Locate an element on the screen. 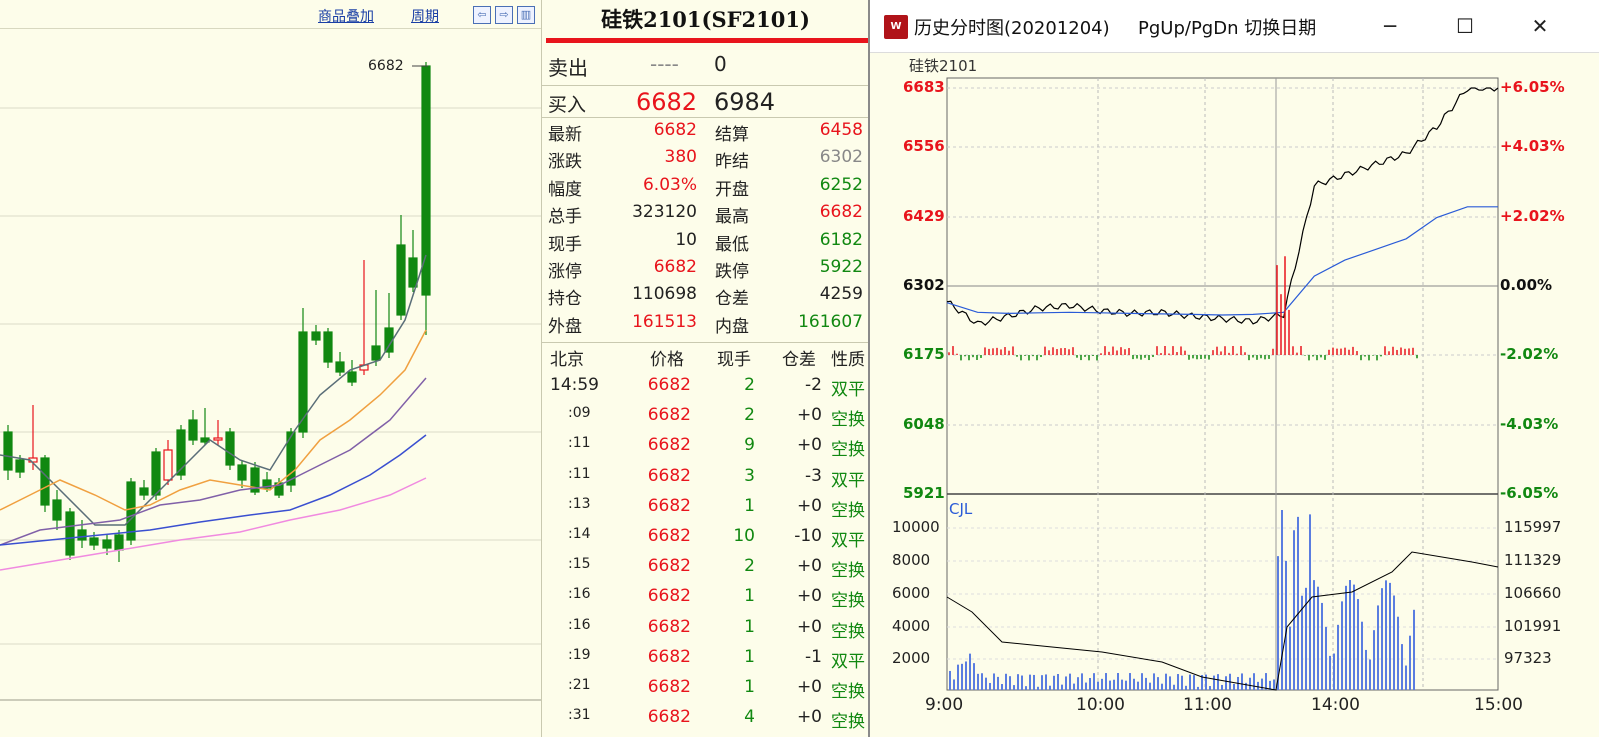 Image resolution: width=1599 pixels, height=737 pixels. quote-field-row: 外盘 161513 内盘 161607 is located at coordinates (705, 325).